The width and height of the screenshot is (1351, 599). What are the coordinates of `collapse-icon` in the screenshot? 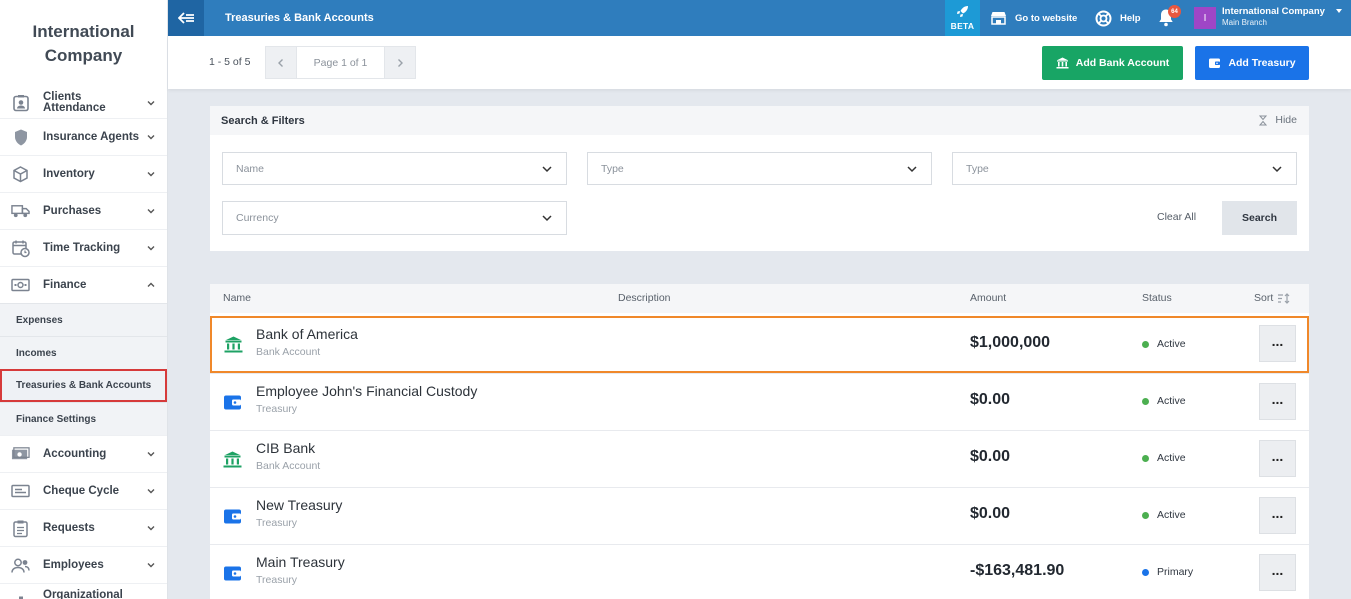 It's located at (1263, 120).